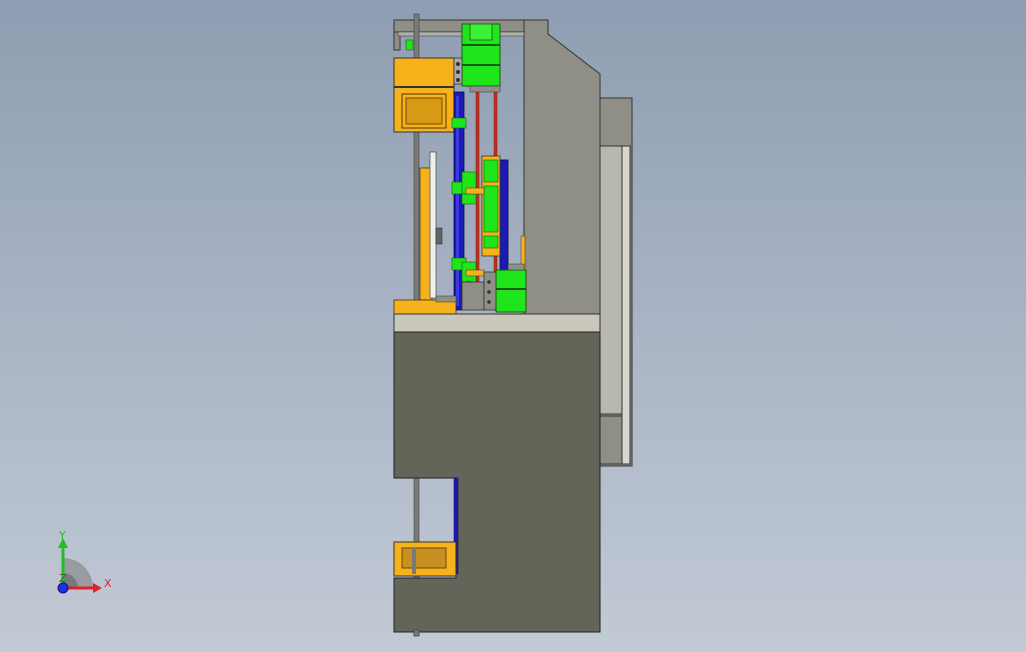 The width and height of the screenshot is (1026, 652). I want to click on table-plate, so click(497, 323).